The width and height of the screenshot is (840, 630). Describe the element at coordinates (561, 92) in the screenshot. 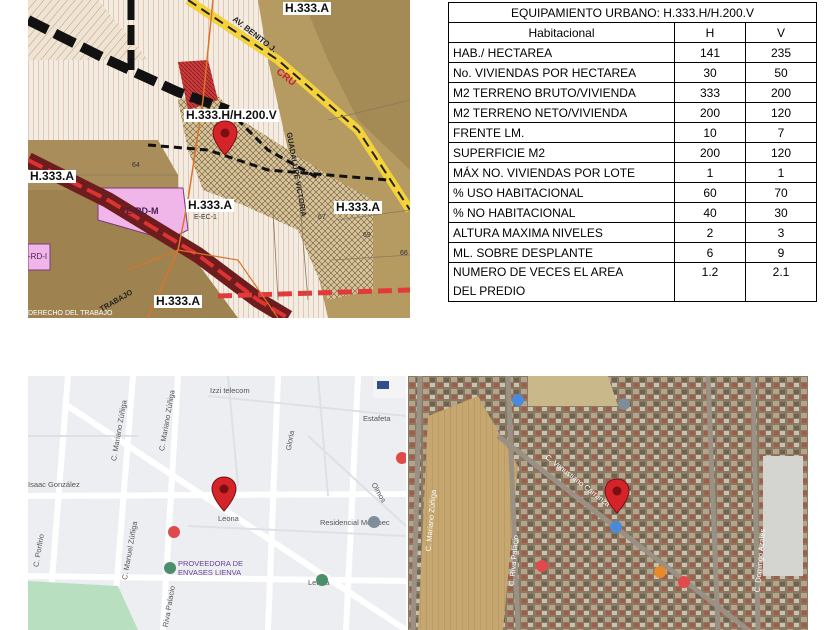

I see `row-label: M2 TERRENO BRUTO/VIVIENDA` at that location.